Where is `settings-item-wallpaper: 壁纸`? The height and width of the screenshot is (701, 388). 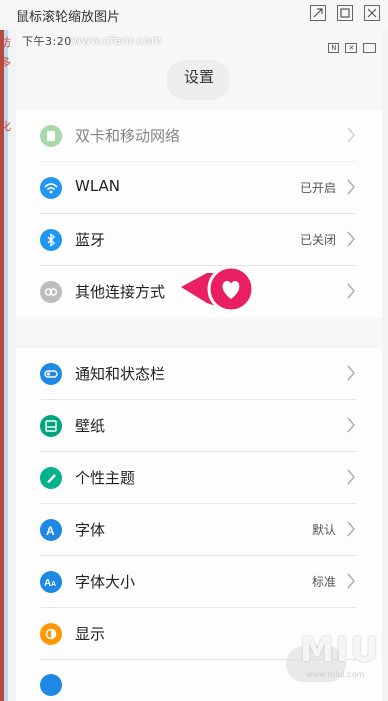
settings-item-wallpaper: 壁纸 is located at coordinates (199, 426).